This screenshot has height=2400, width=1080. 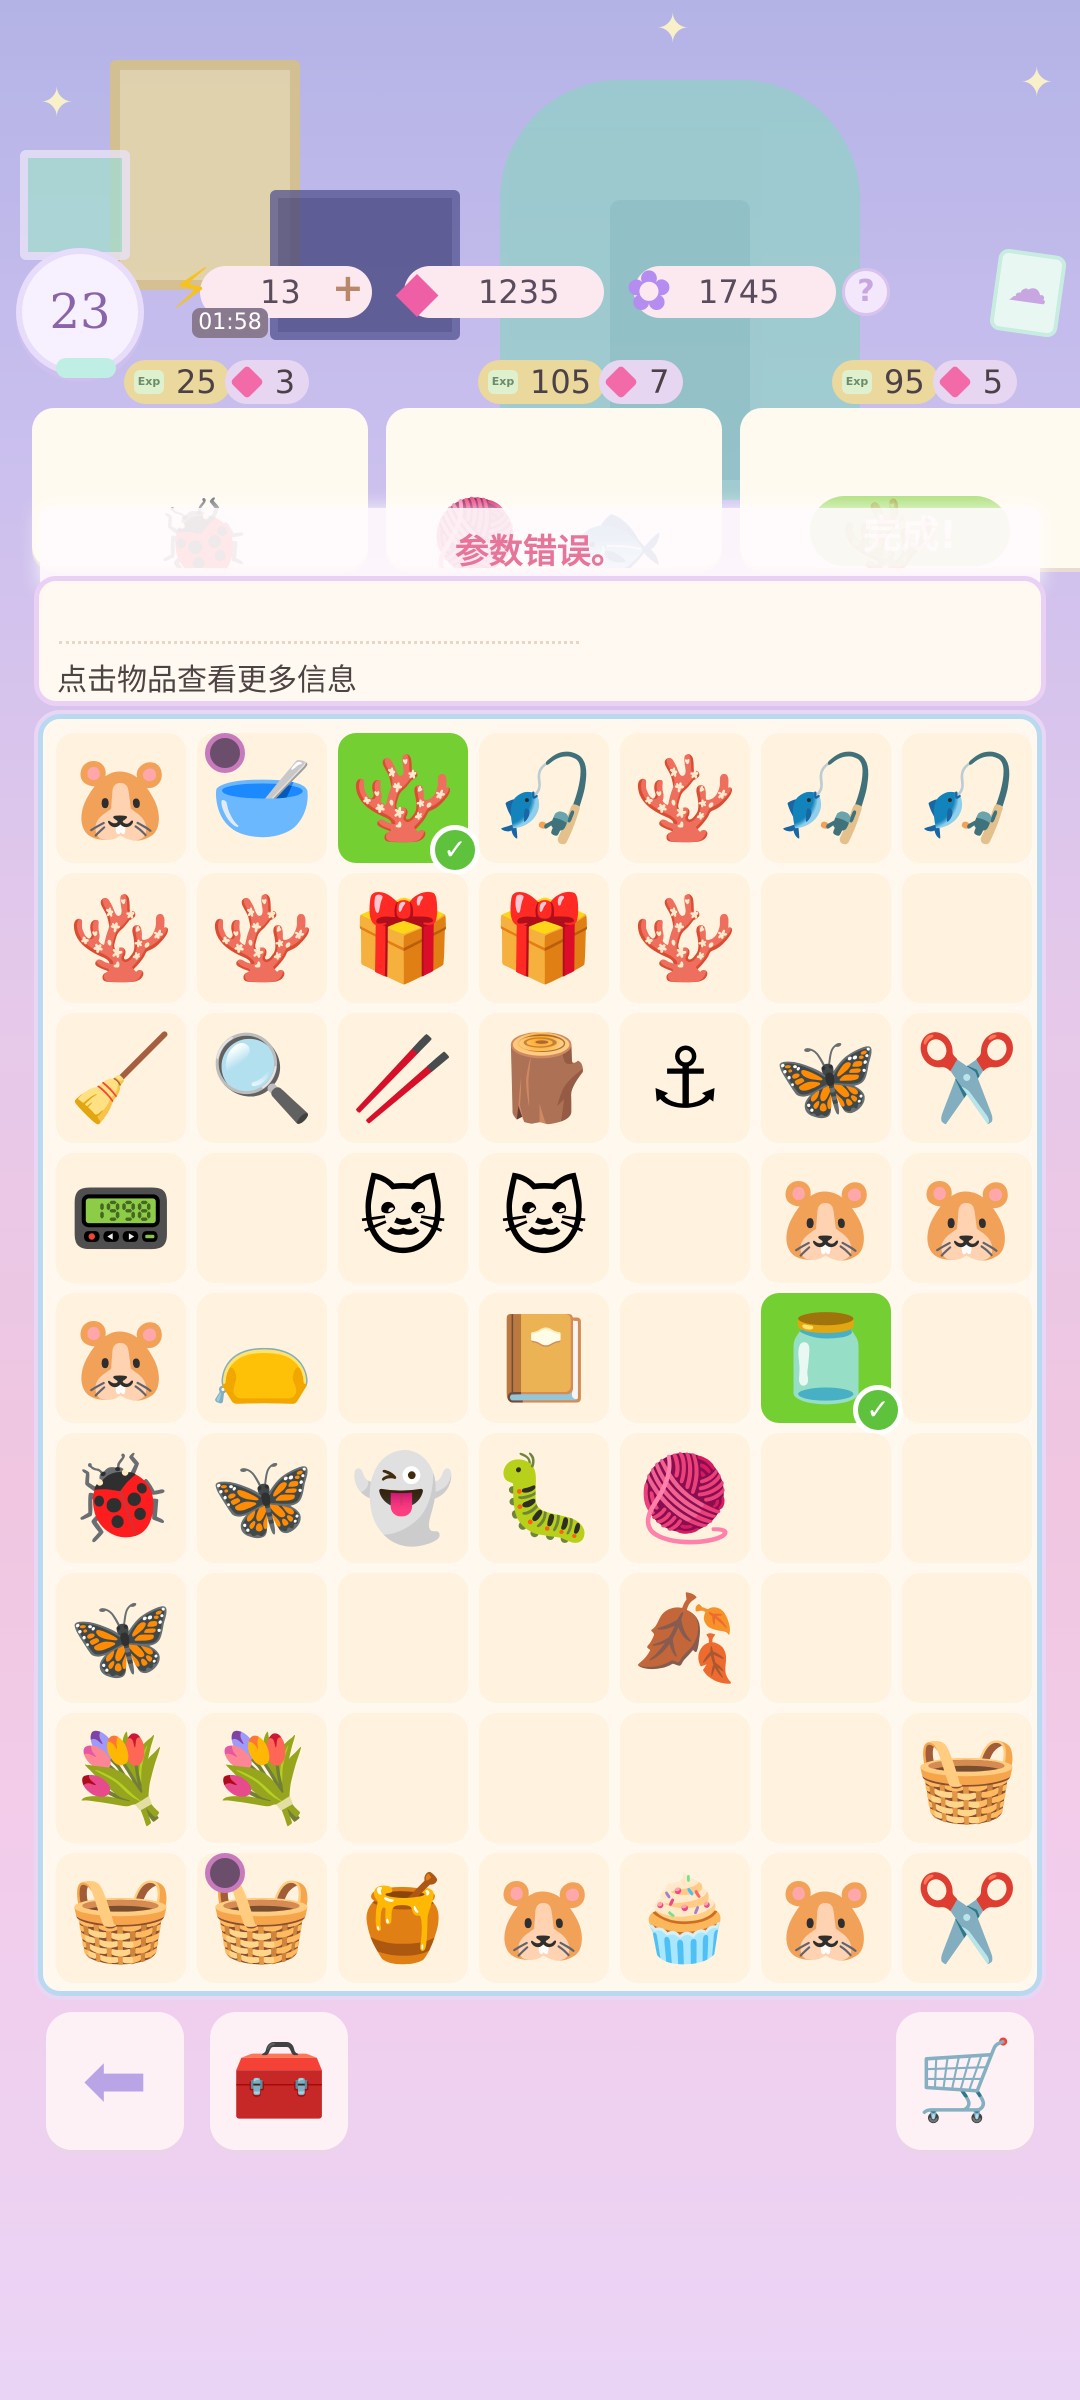 What do you see at coordinates (196, 382) in the screenshot?
I see `exp-value: 25` at bounding box center [196, 382].